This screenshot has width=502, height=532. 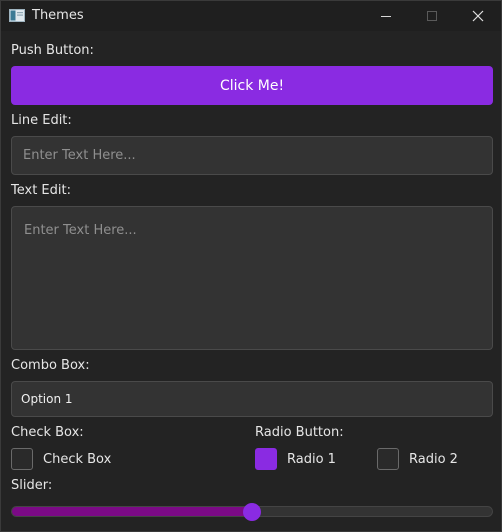 What do you see at coordinates (52, 50) in the screenshot?
I see `push-button-label: Push Button:` at bounding box center [52, 50].